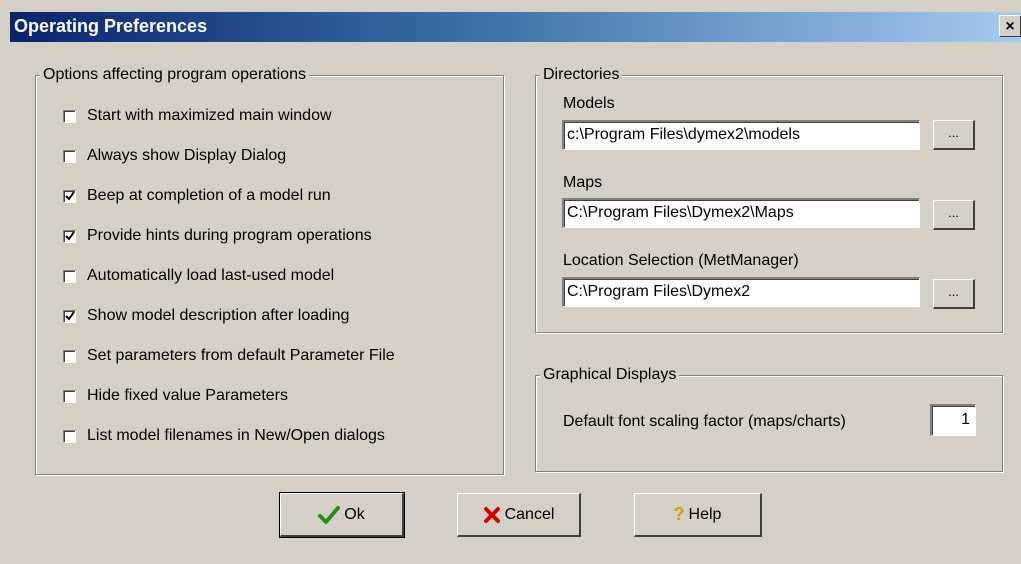 The image size is (1021, 564). I want to click on options-group-legend: Options affecting program operations, so click(174, 75).